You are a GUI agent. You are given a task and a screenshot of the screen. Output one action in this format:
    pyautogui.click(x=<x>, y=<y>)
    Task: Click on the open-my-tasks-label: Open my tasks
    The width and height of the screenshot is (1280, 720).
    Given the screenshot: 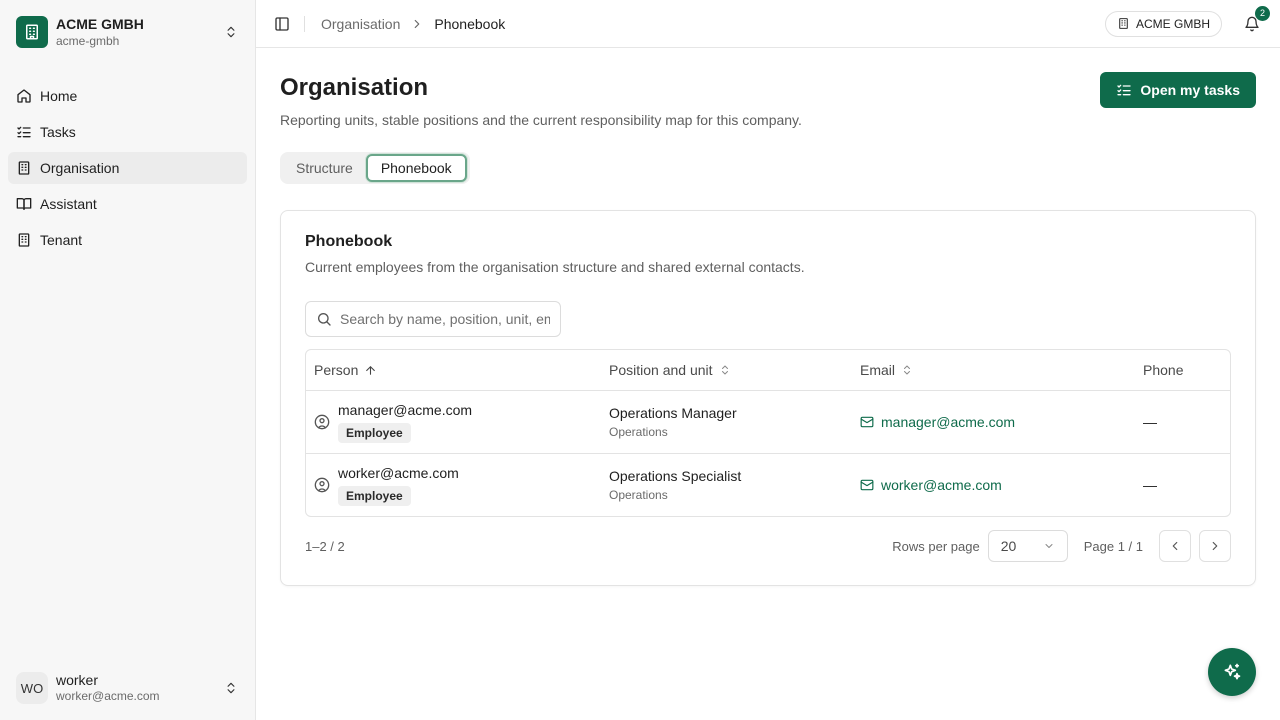 What is the action you would take?
    pyautogui.click(x=1190, y=90)
    